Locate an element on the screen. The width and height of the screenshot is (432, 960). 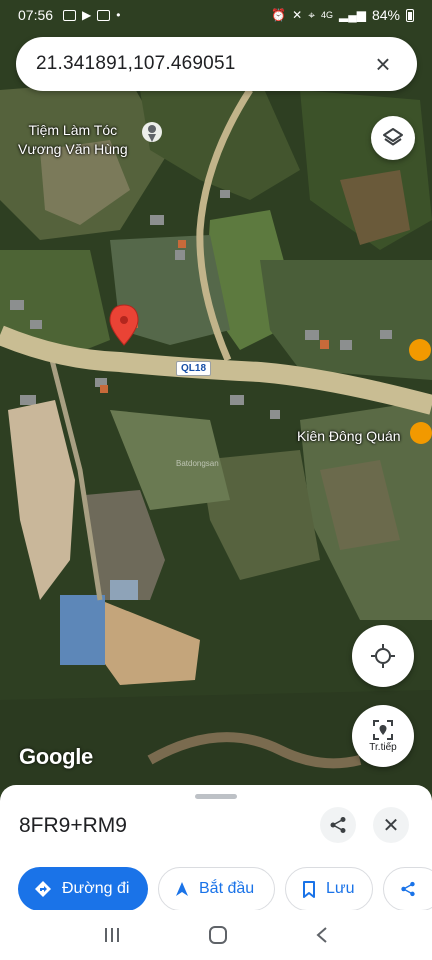
battery-icon is located at coordinates (410, 15).